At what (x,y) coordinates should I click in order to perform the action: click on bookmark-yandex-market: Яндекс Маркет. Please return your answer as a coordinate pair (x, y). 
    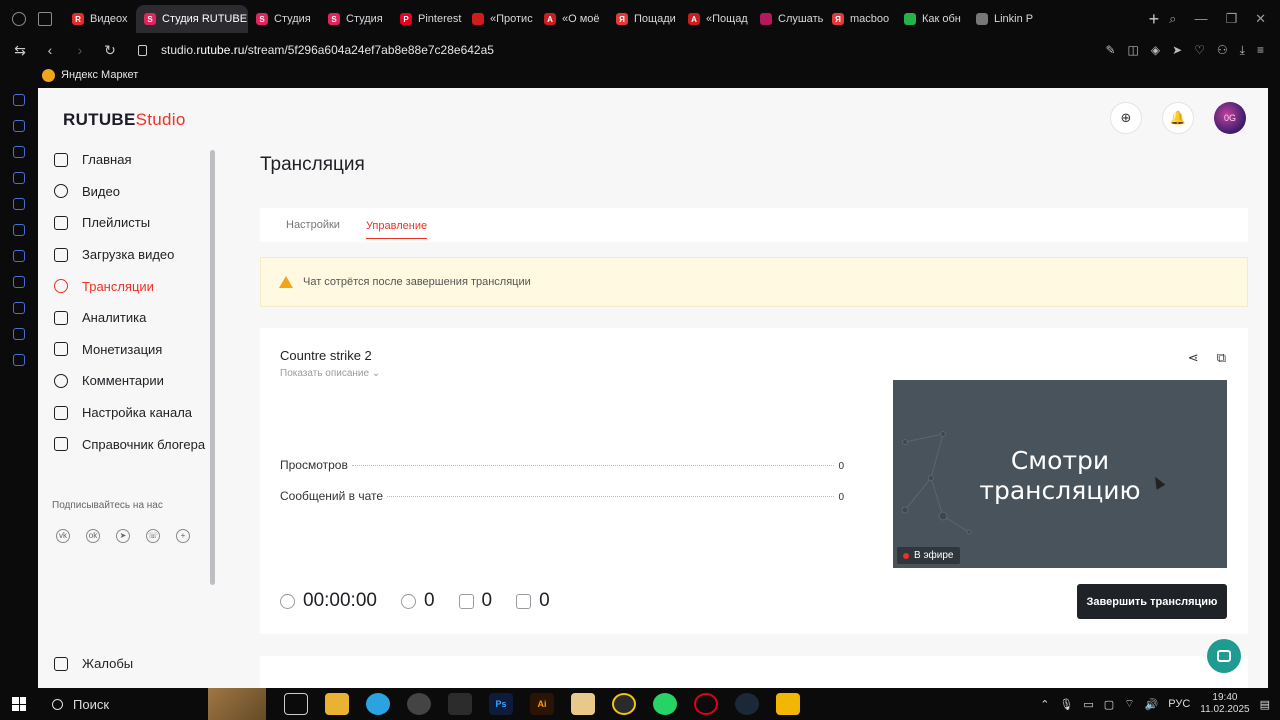
    Looking at the image, I should click on (99, 75).